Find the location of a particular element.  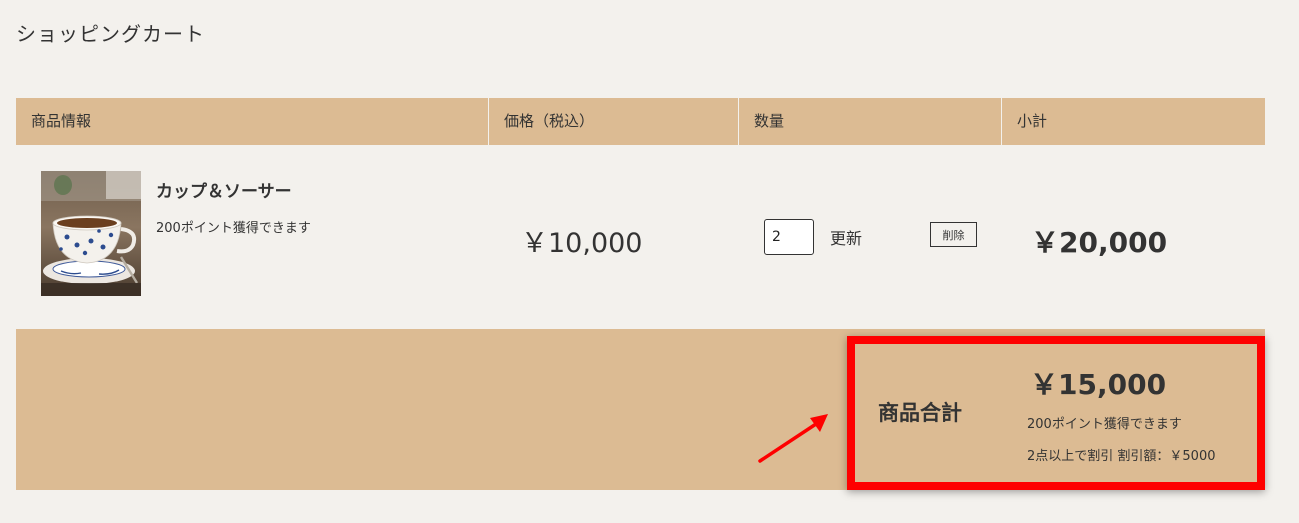

delete-button: 削除 is located at coordinates (953, 234).